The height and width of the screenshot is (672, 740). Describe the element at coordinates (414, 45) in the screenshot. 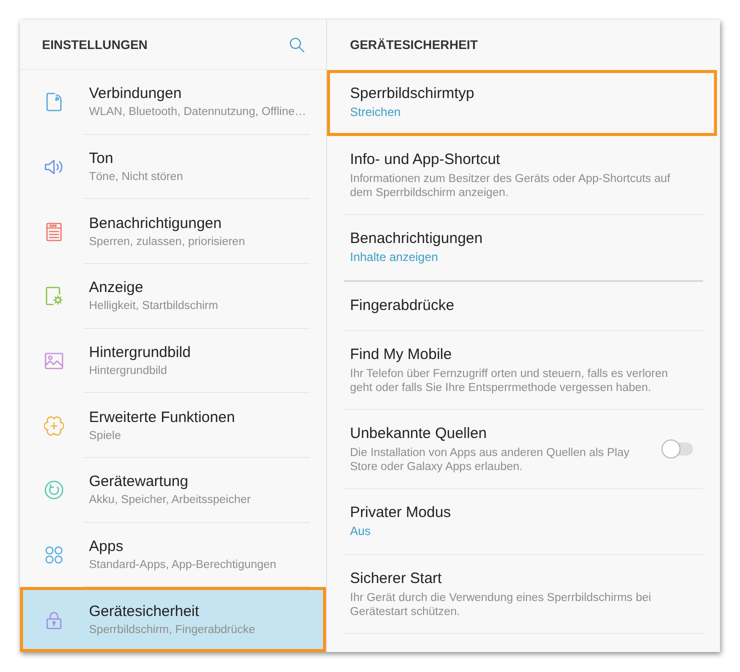

I see `pane-title: GERÄTESICHERHEIT` at that location.